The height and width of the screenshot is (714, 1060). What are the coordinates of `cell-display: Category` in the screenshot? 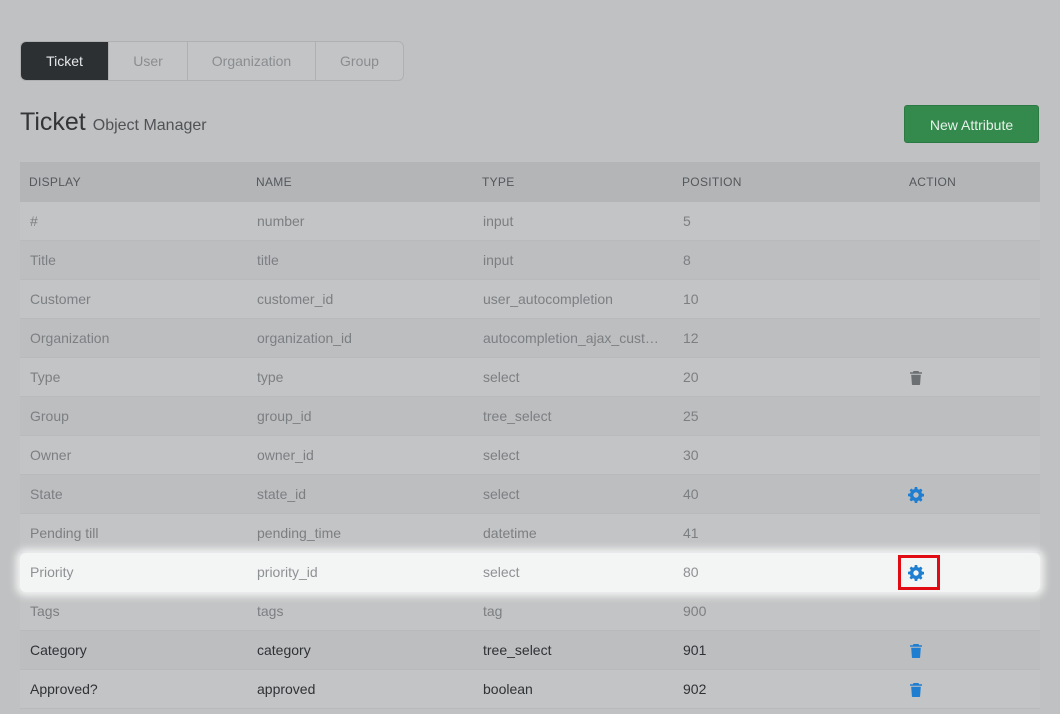 It's located at (58, 650).